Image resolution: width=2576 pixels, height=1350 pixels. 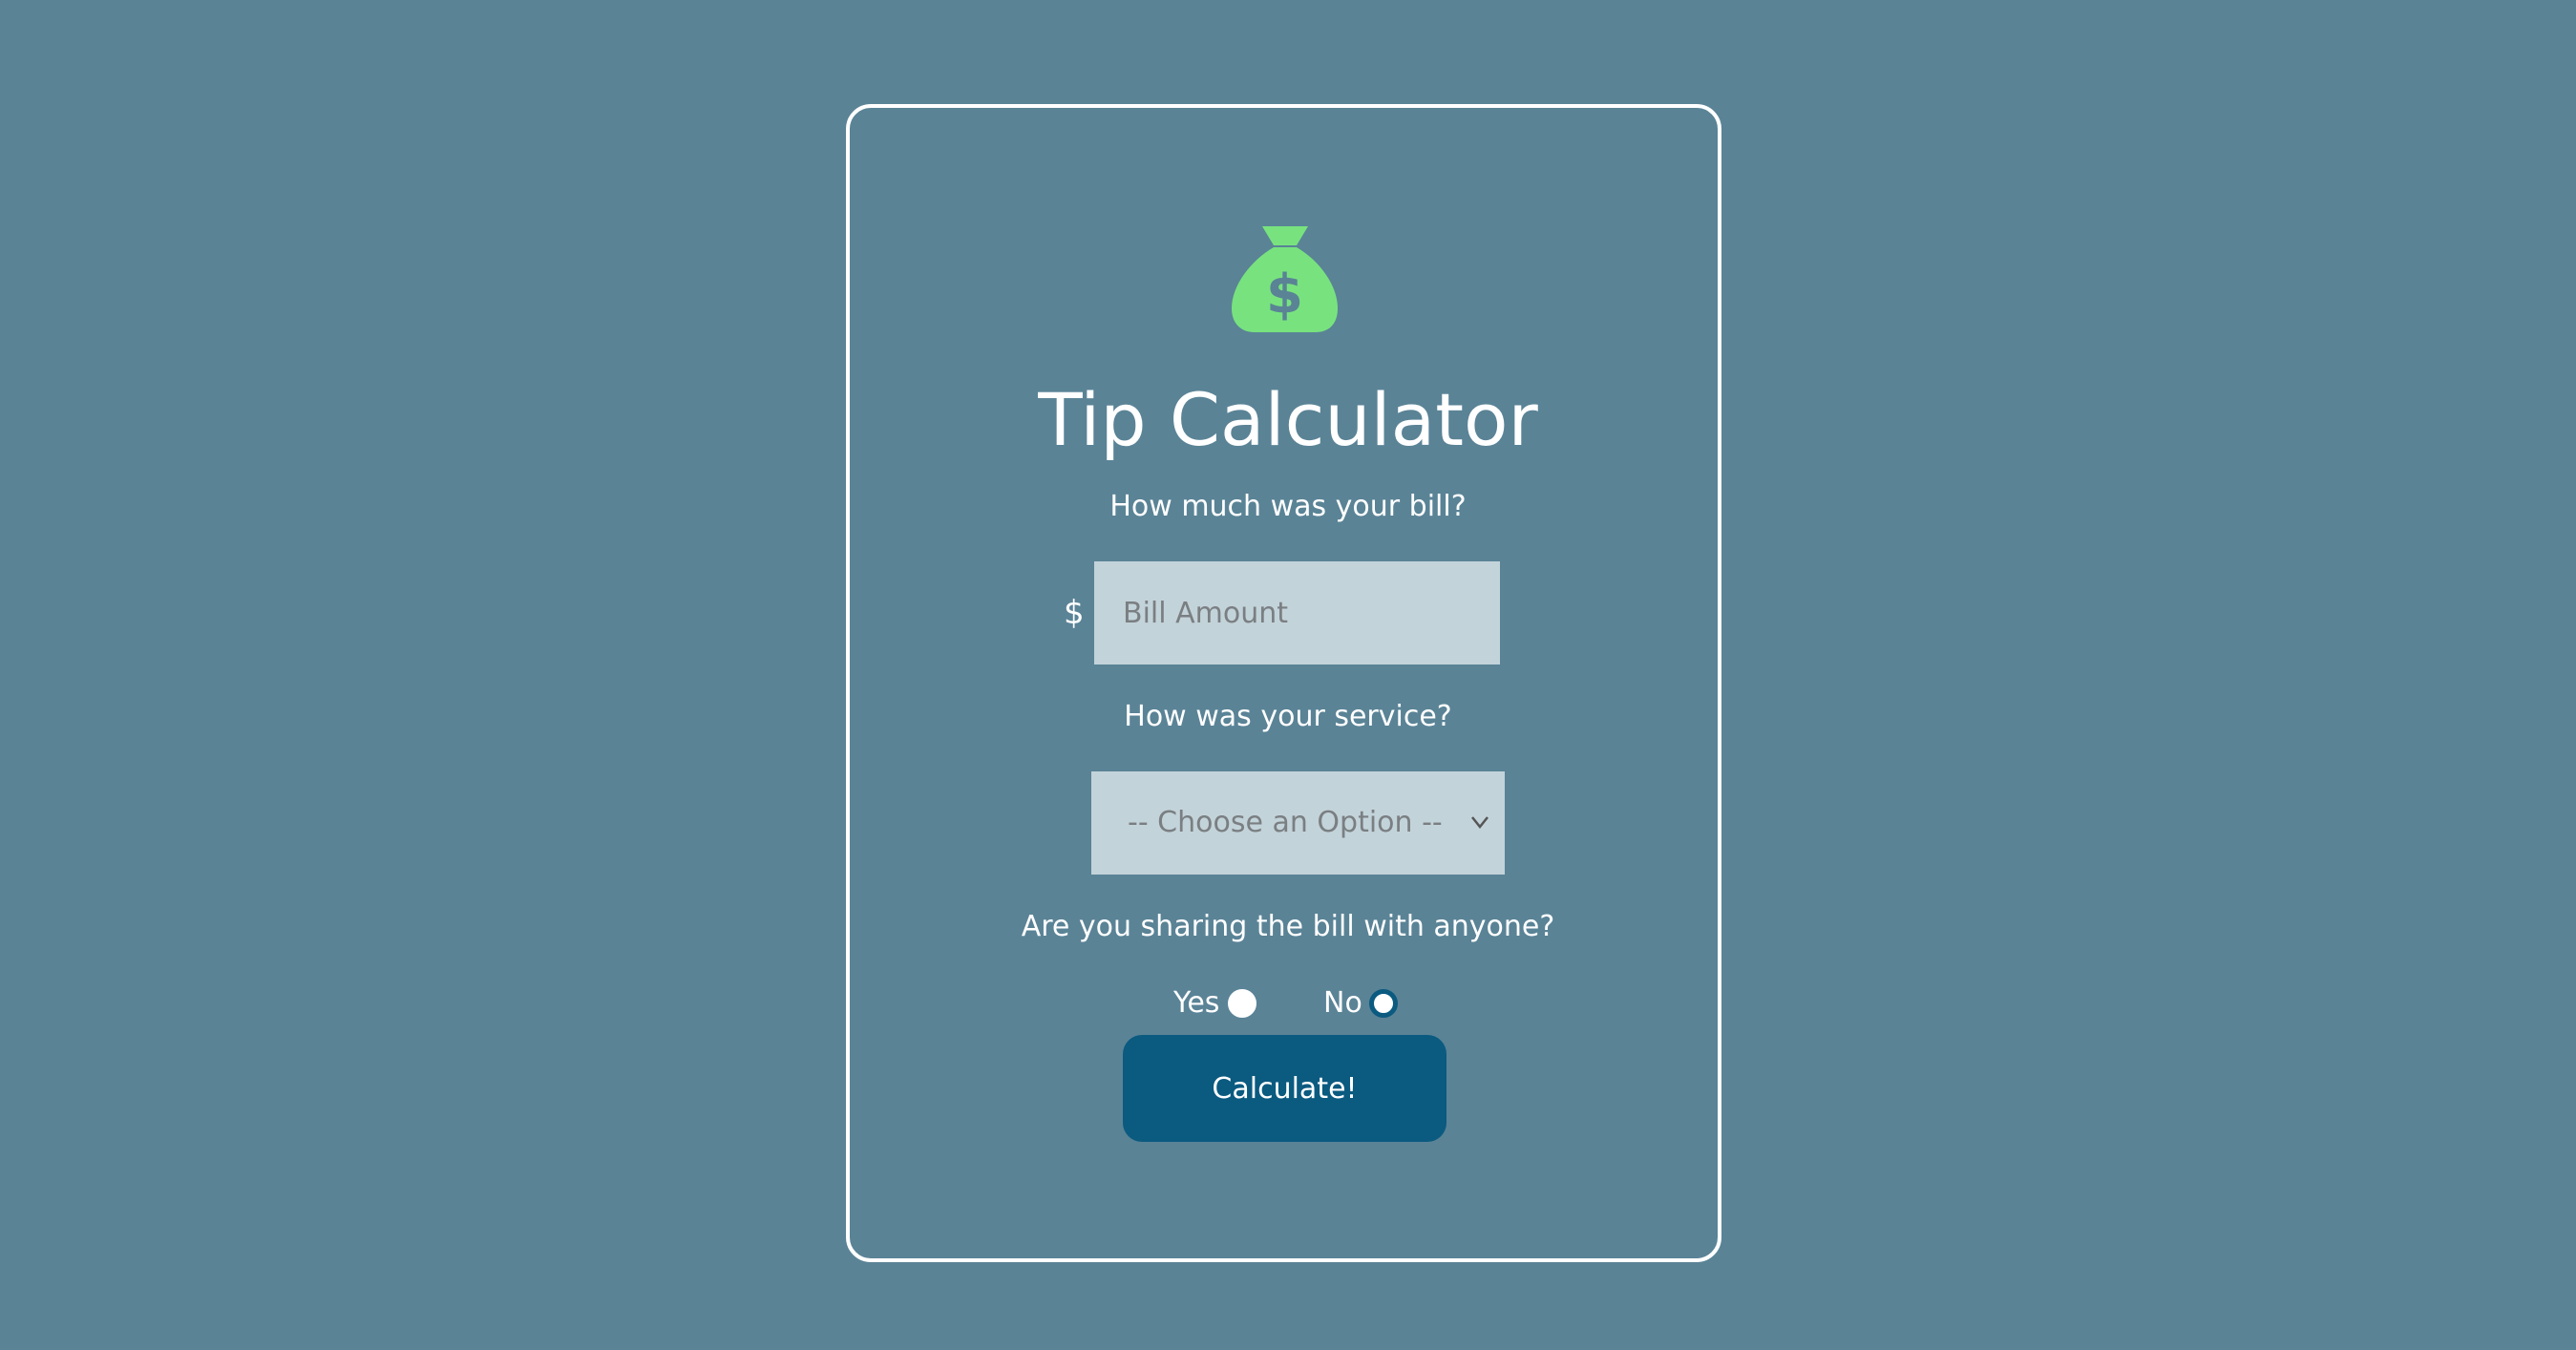 What do you see at coordinates (1288, 419) in the screenshot?
I see `page-title: Tip Calculator` at bounding box center [1288, 419].